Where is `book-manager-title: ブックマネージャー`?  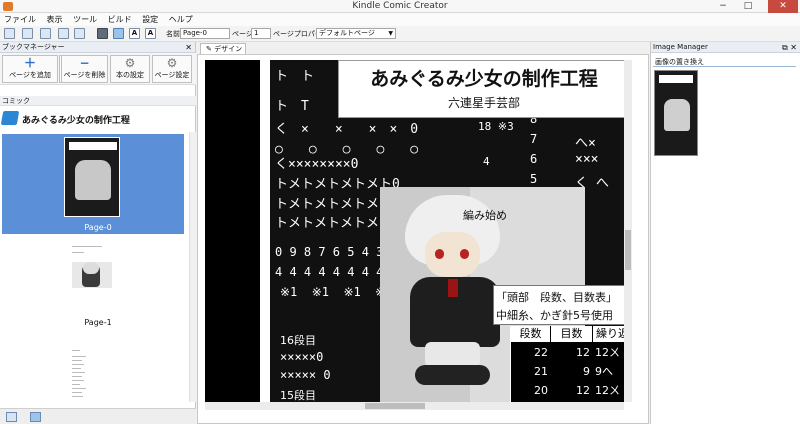 book-manager-title: ブックマネージャー is located at coordinates (33, 47).